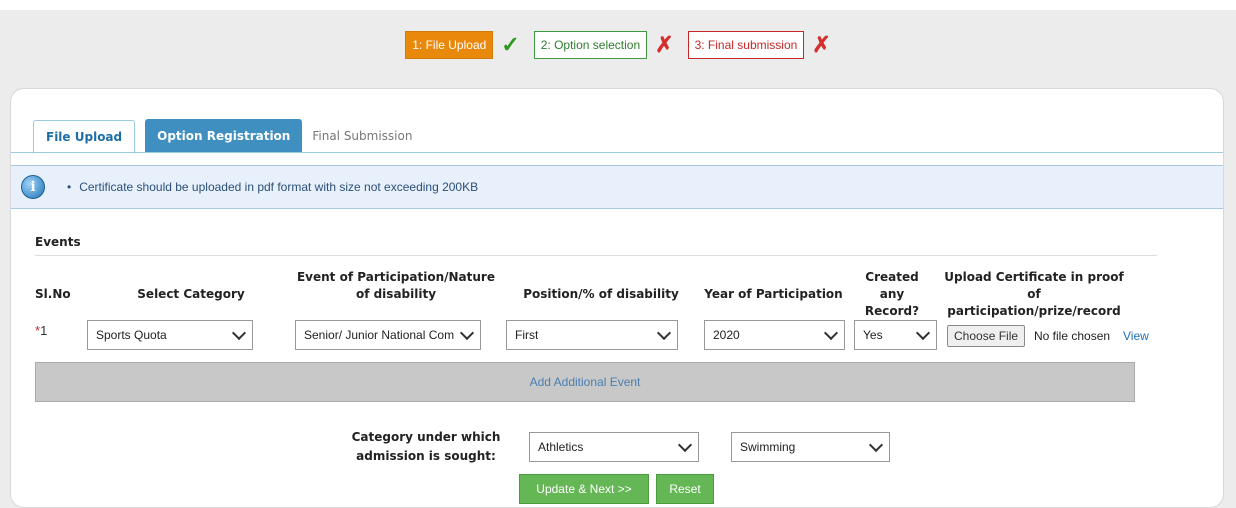 The height and width of the screenshot is (508, 1236). I want to click on category-value: Sports Quota, so click(131, 335).